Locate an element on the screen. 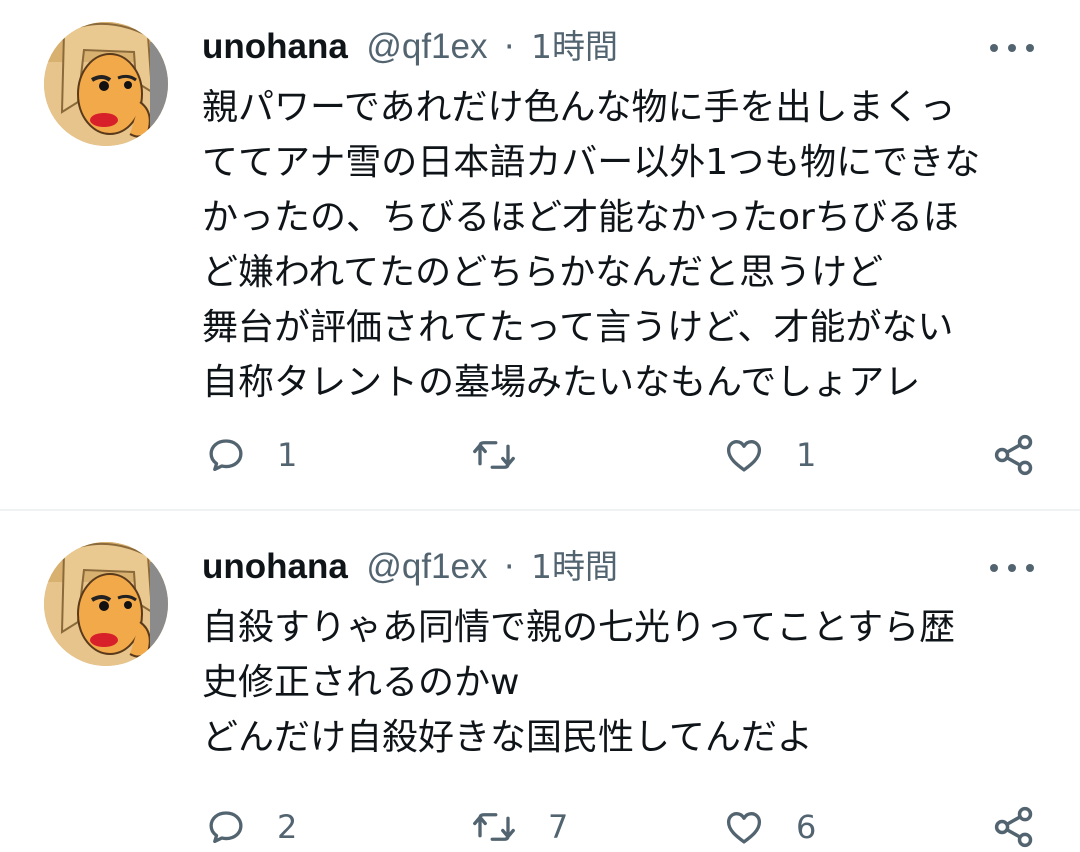 Image resolution: width=1080 pixels, height=852 pixels. tweet-text-line: かったの、ちびるほど才能なかったorちびるほ is located at coordinates (580, 217).